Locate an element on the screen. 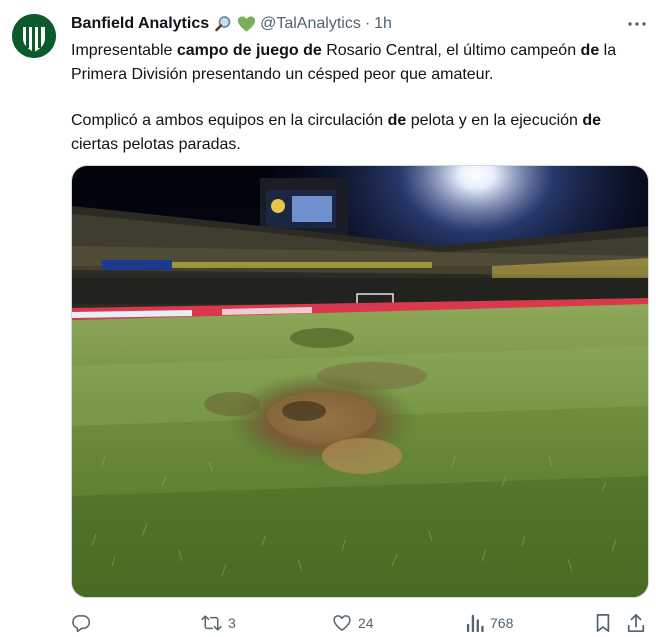 The image size is (656, 637). share-button is located at coordinates (636, 623).